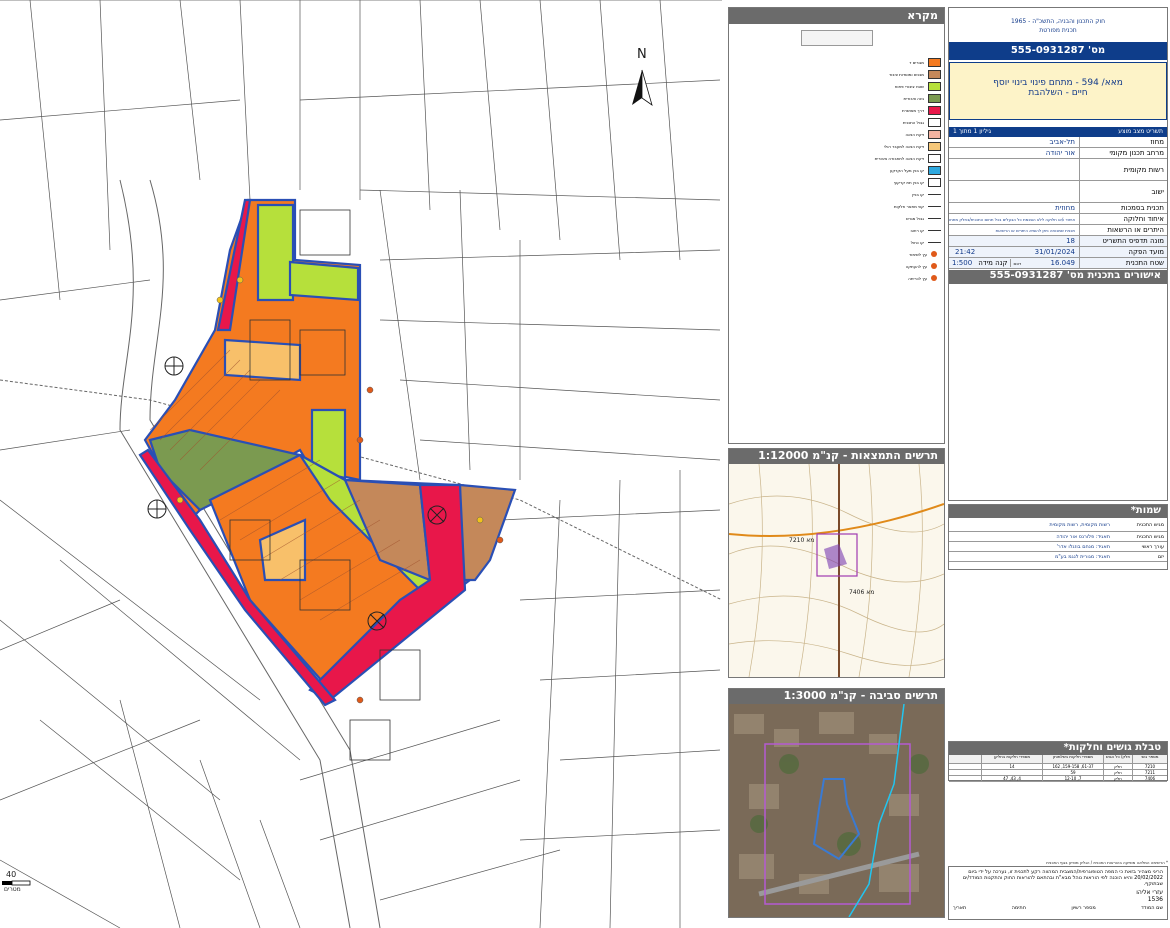  What do you see at coordinates (906, 74) in the screenshot?
I see `legend-item-label: מבנים ומוסדות ציבור` at bounding box center [906, 74].